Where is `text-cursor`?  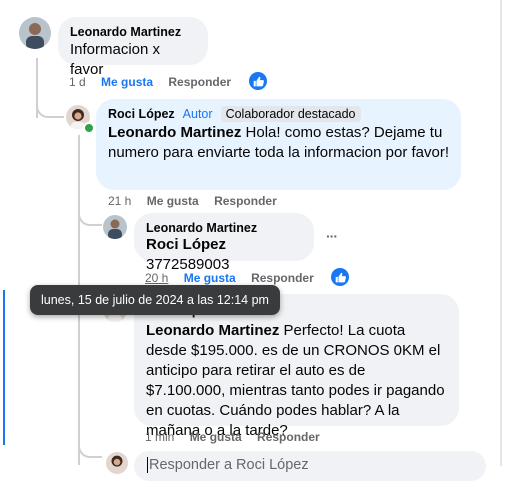
text-cursor is located at coordinates (147, 465).